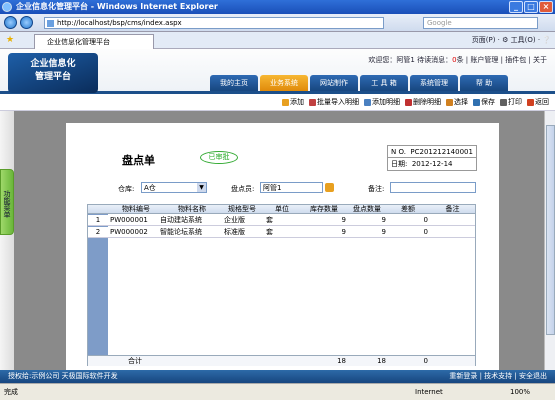 This screenshot has width=555, height=400. What do you see at coordinates (498, 376) in the screenshot?
I see `footer-links: 重新登录 | 技术支持 | 安全退出` at bounding box center [498, 376].